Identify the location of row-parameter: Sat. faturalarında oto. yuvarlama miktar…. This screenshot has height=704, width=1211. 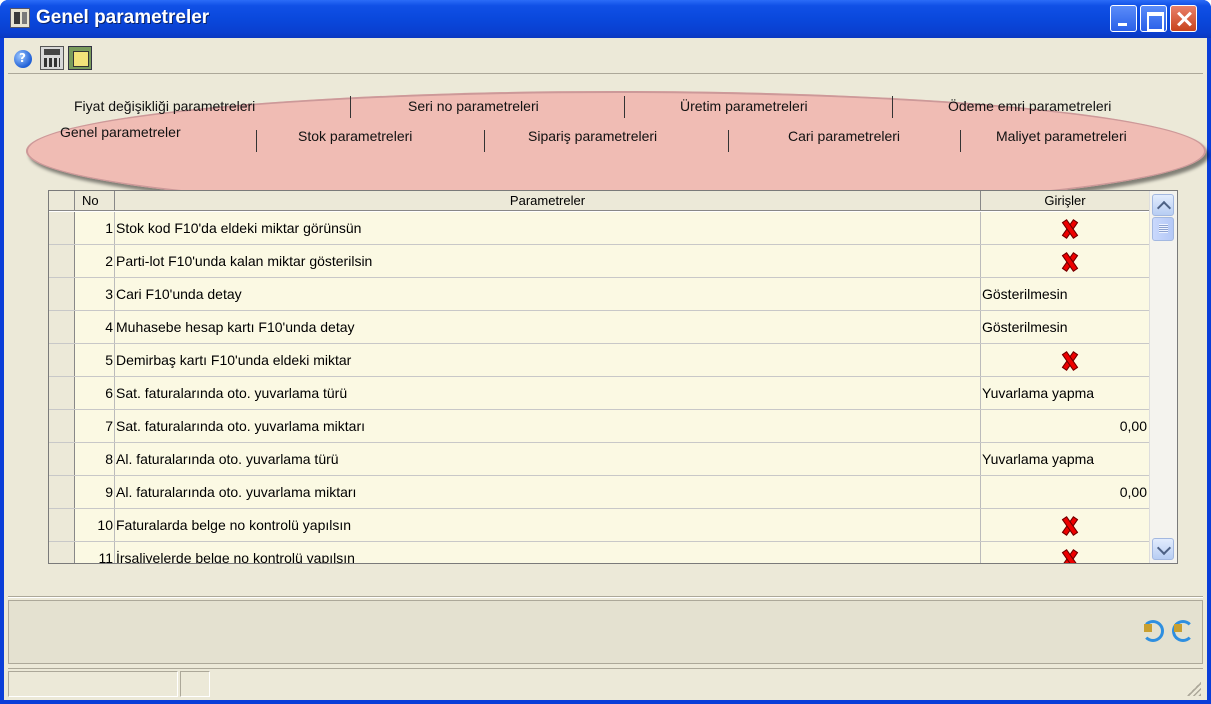
(548, 426).